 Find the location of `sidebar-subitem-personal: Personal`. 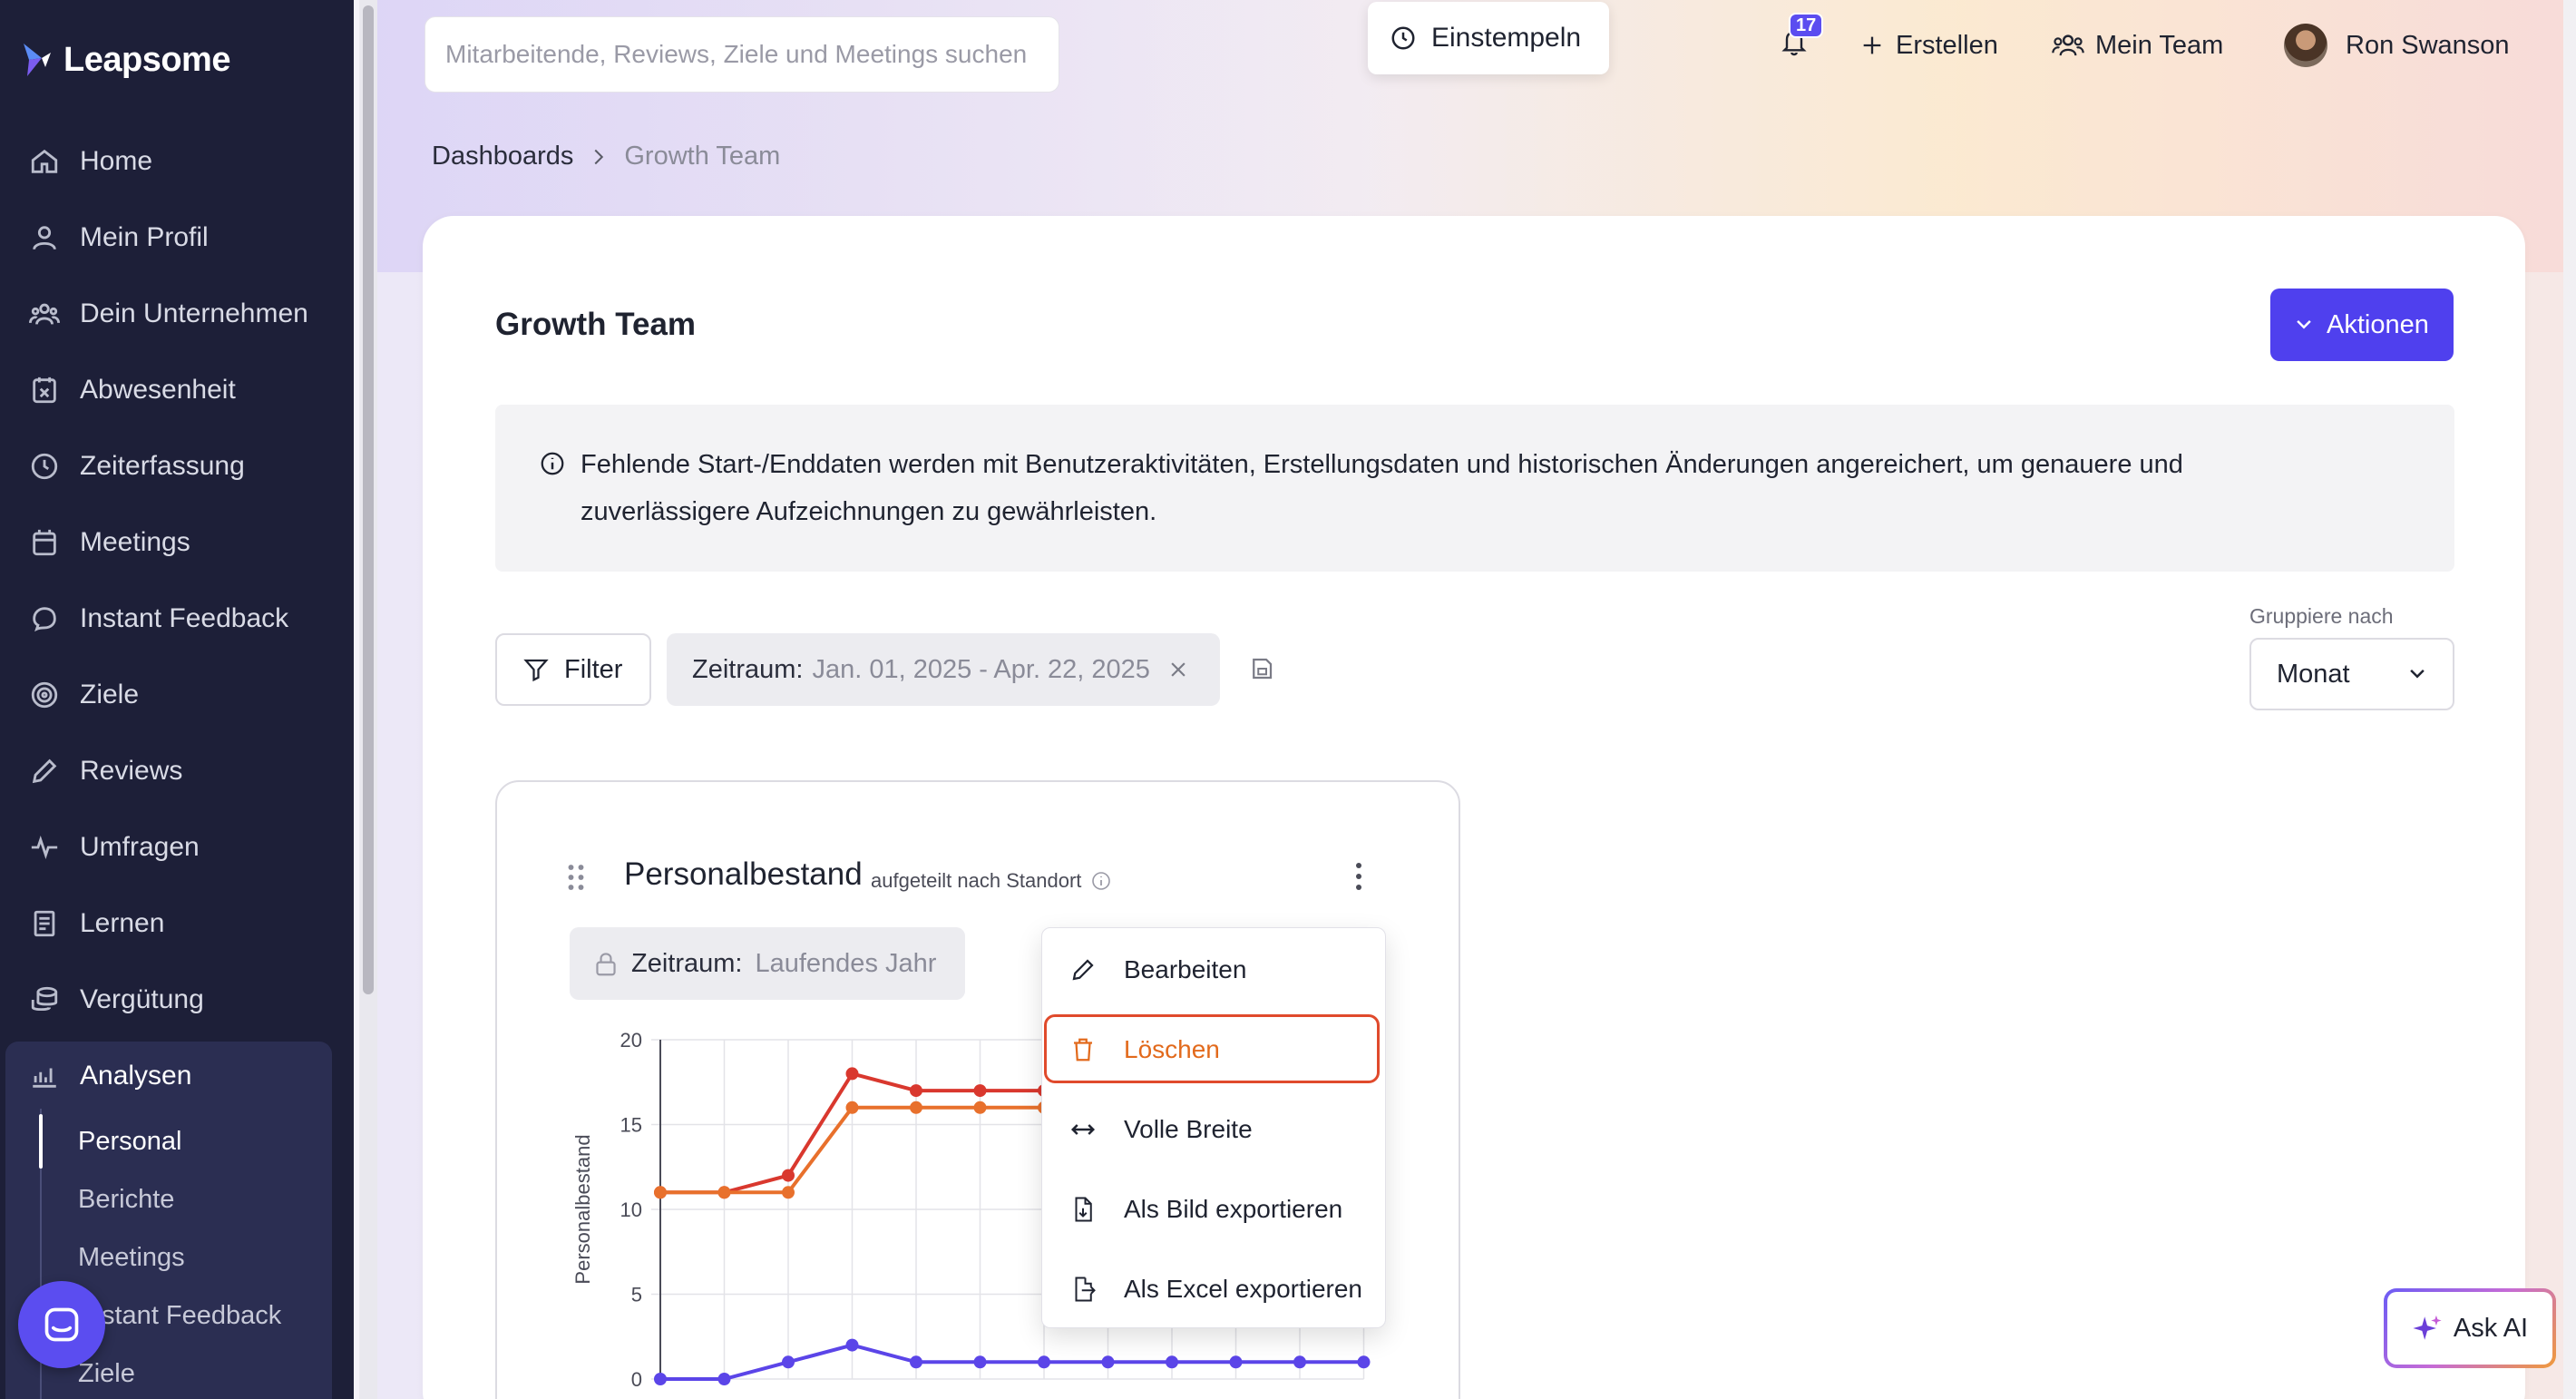

sidebar-subitem-personal: Personal is located at coordinates (129, 1142).